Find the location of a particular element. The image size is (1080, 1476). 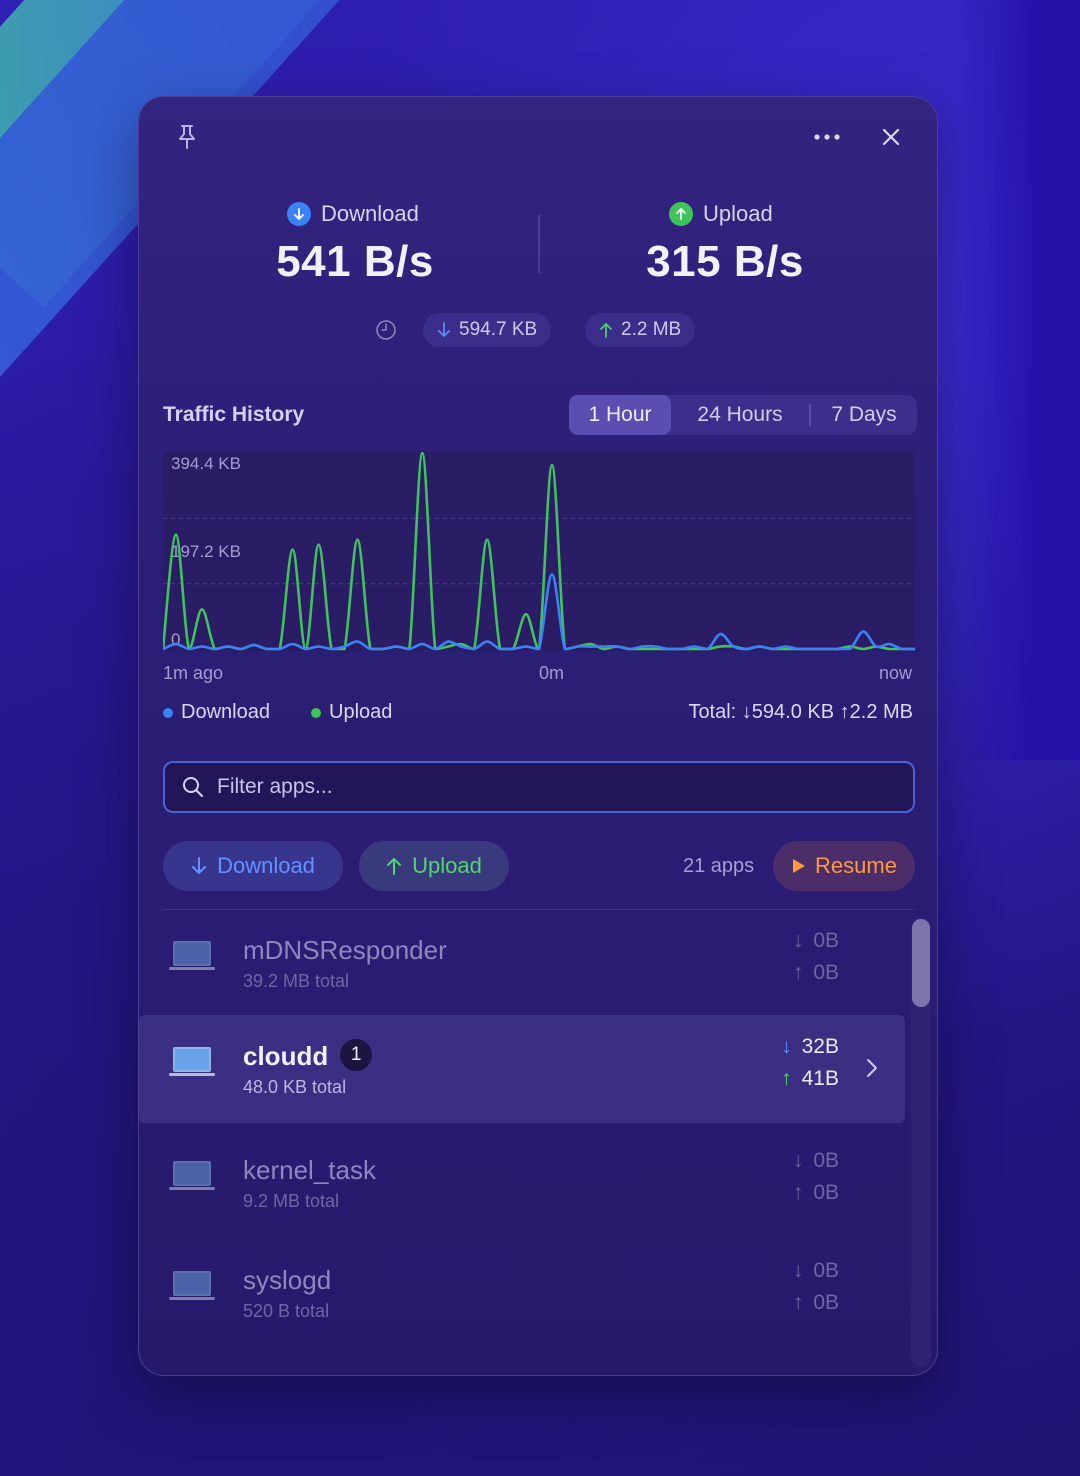

app-total: 48.0 KB total is located at coordinates (295, 1087).